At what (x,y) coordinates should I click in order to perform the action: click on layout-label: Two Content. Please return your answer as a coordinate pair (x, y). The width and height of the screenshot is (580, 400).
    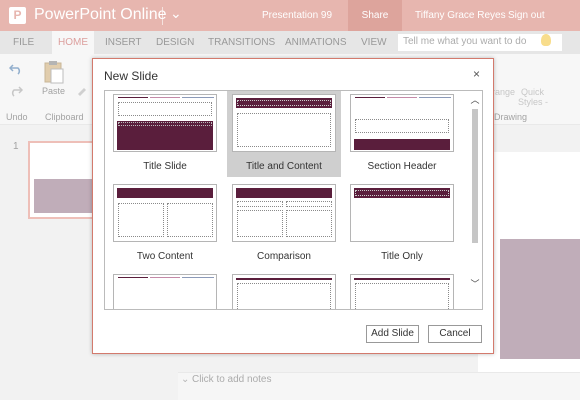
    Looking at the image, I should click on (165, 256).